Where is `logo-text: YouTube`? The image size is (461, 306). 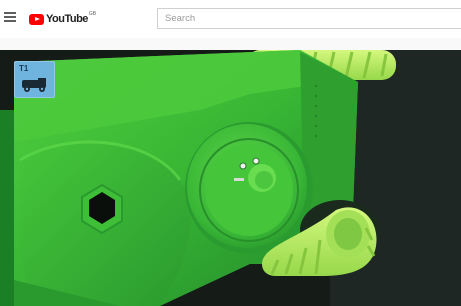
logo-text: YouTube is located at coordinates (67, 19).